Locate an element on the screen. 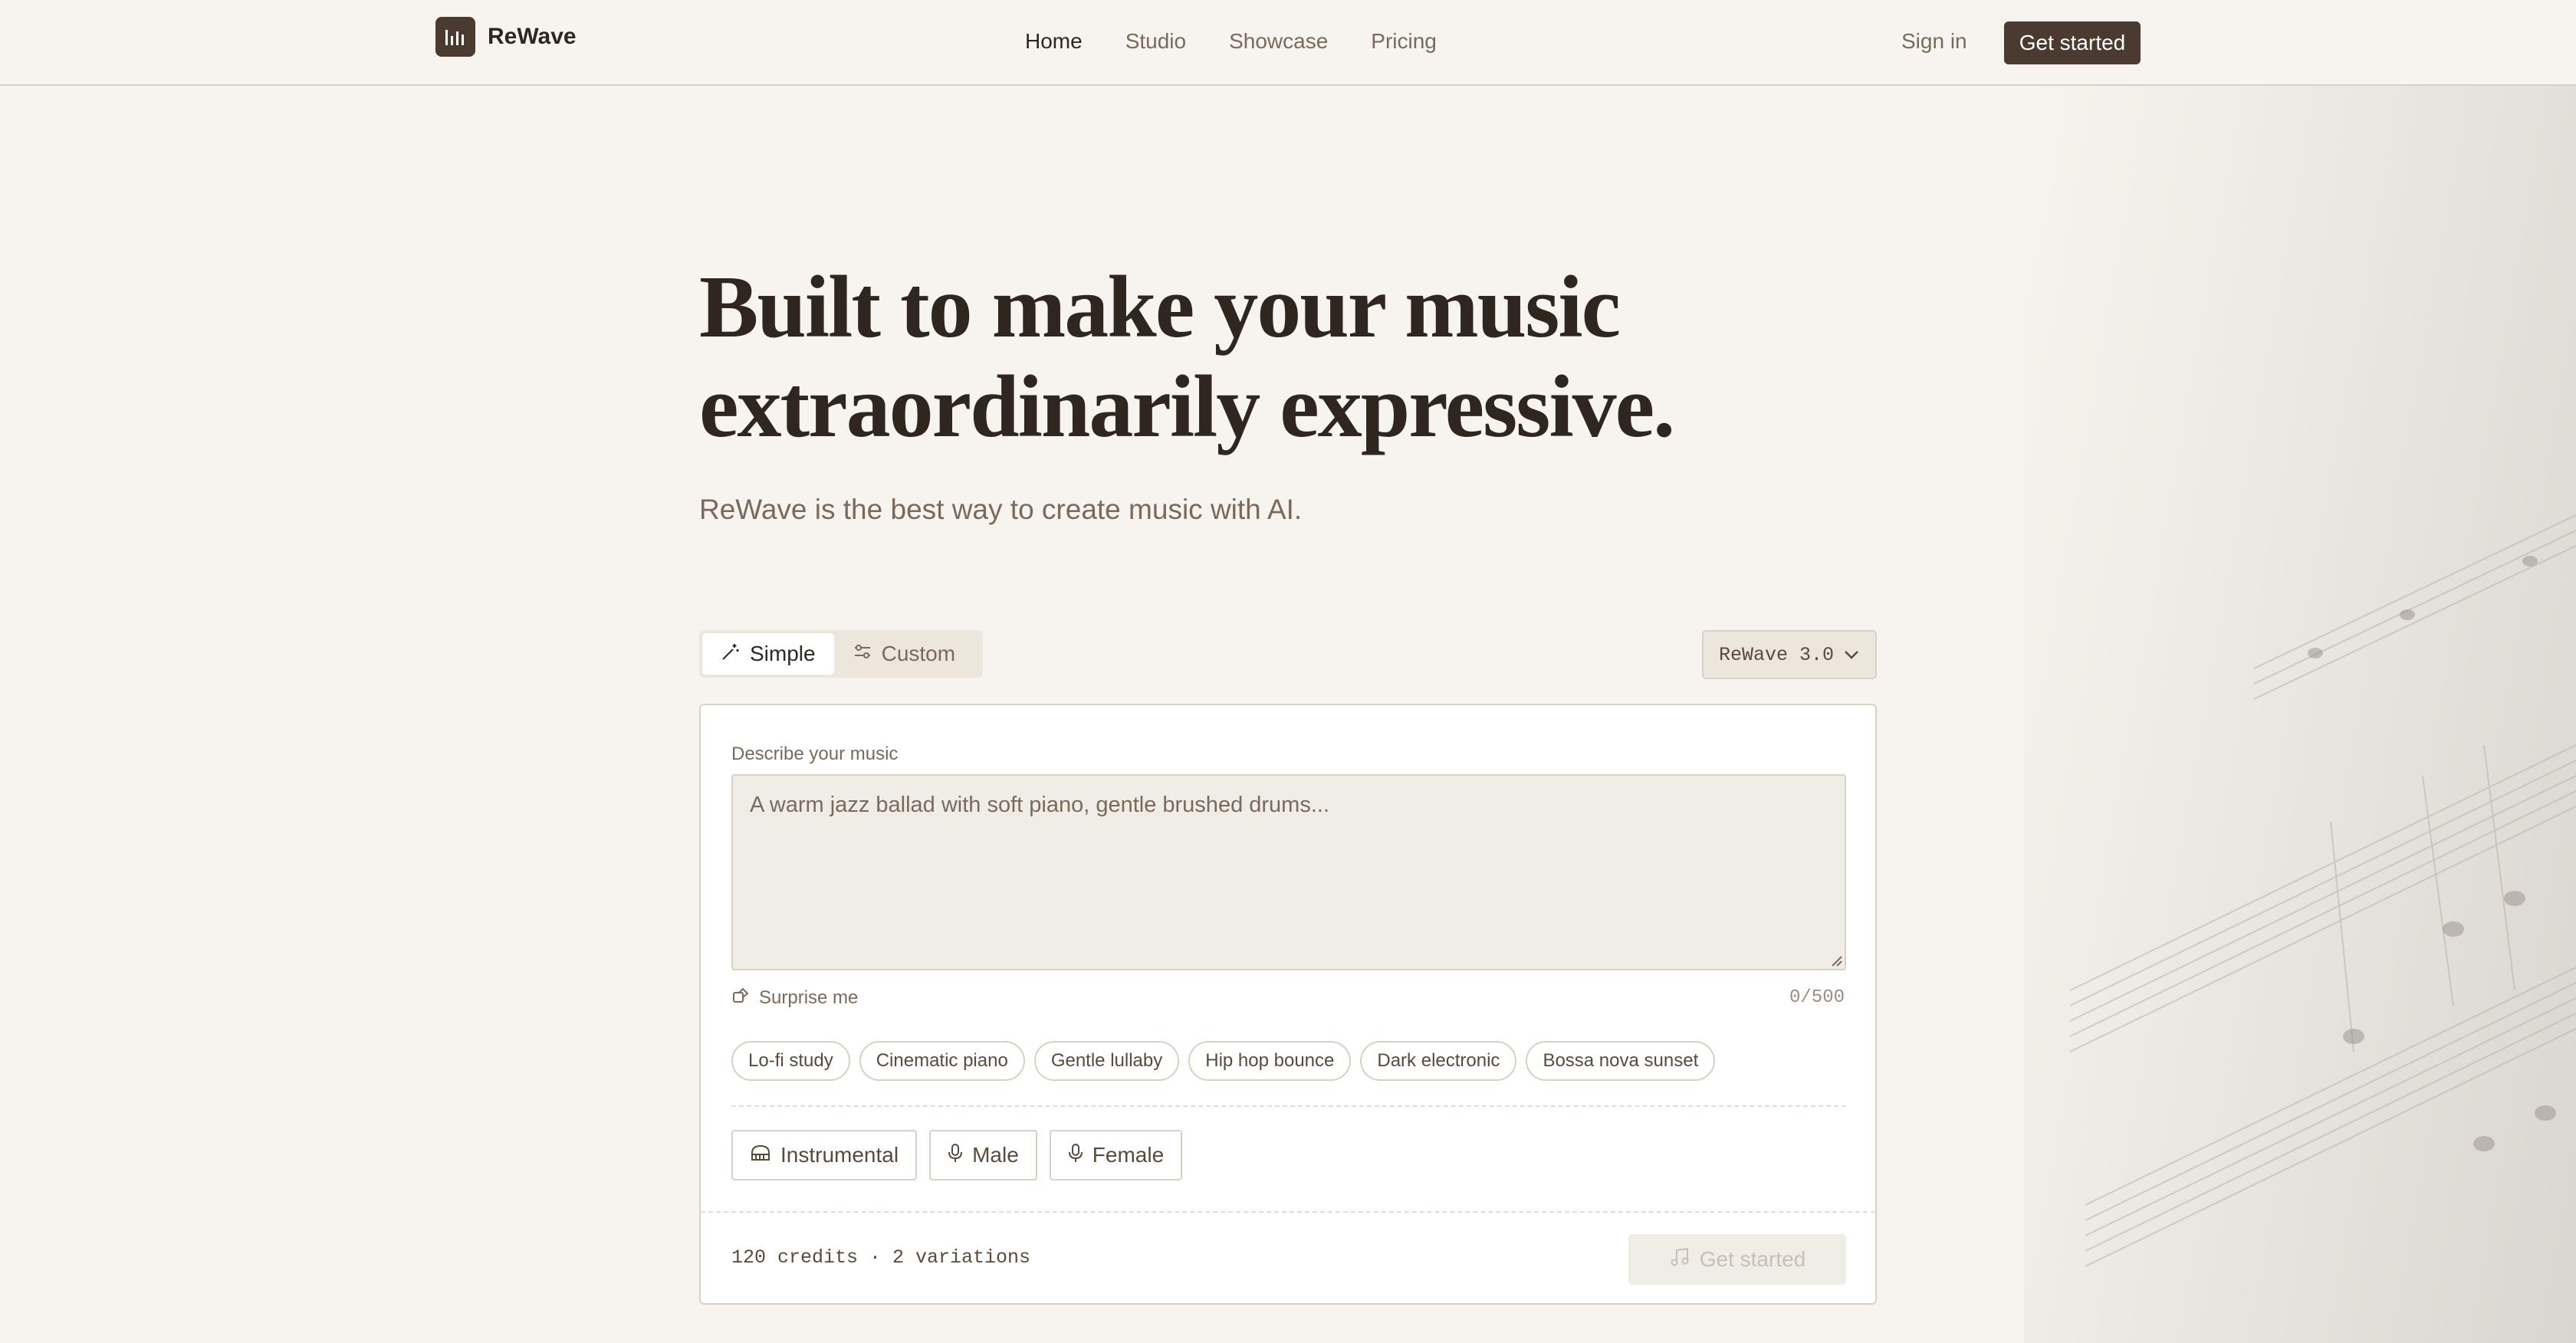 This screenshot has width=2576, height=1343. music-description-input is located at coordinates (1288, 872).